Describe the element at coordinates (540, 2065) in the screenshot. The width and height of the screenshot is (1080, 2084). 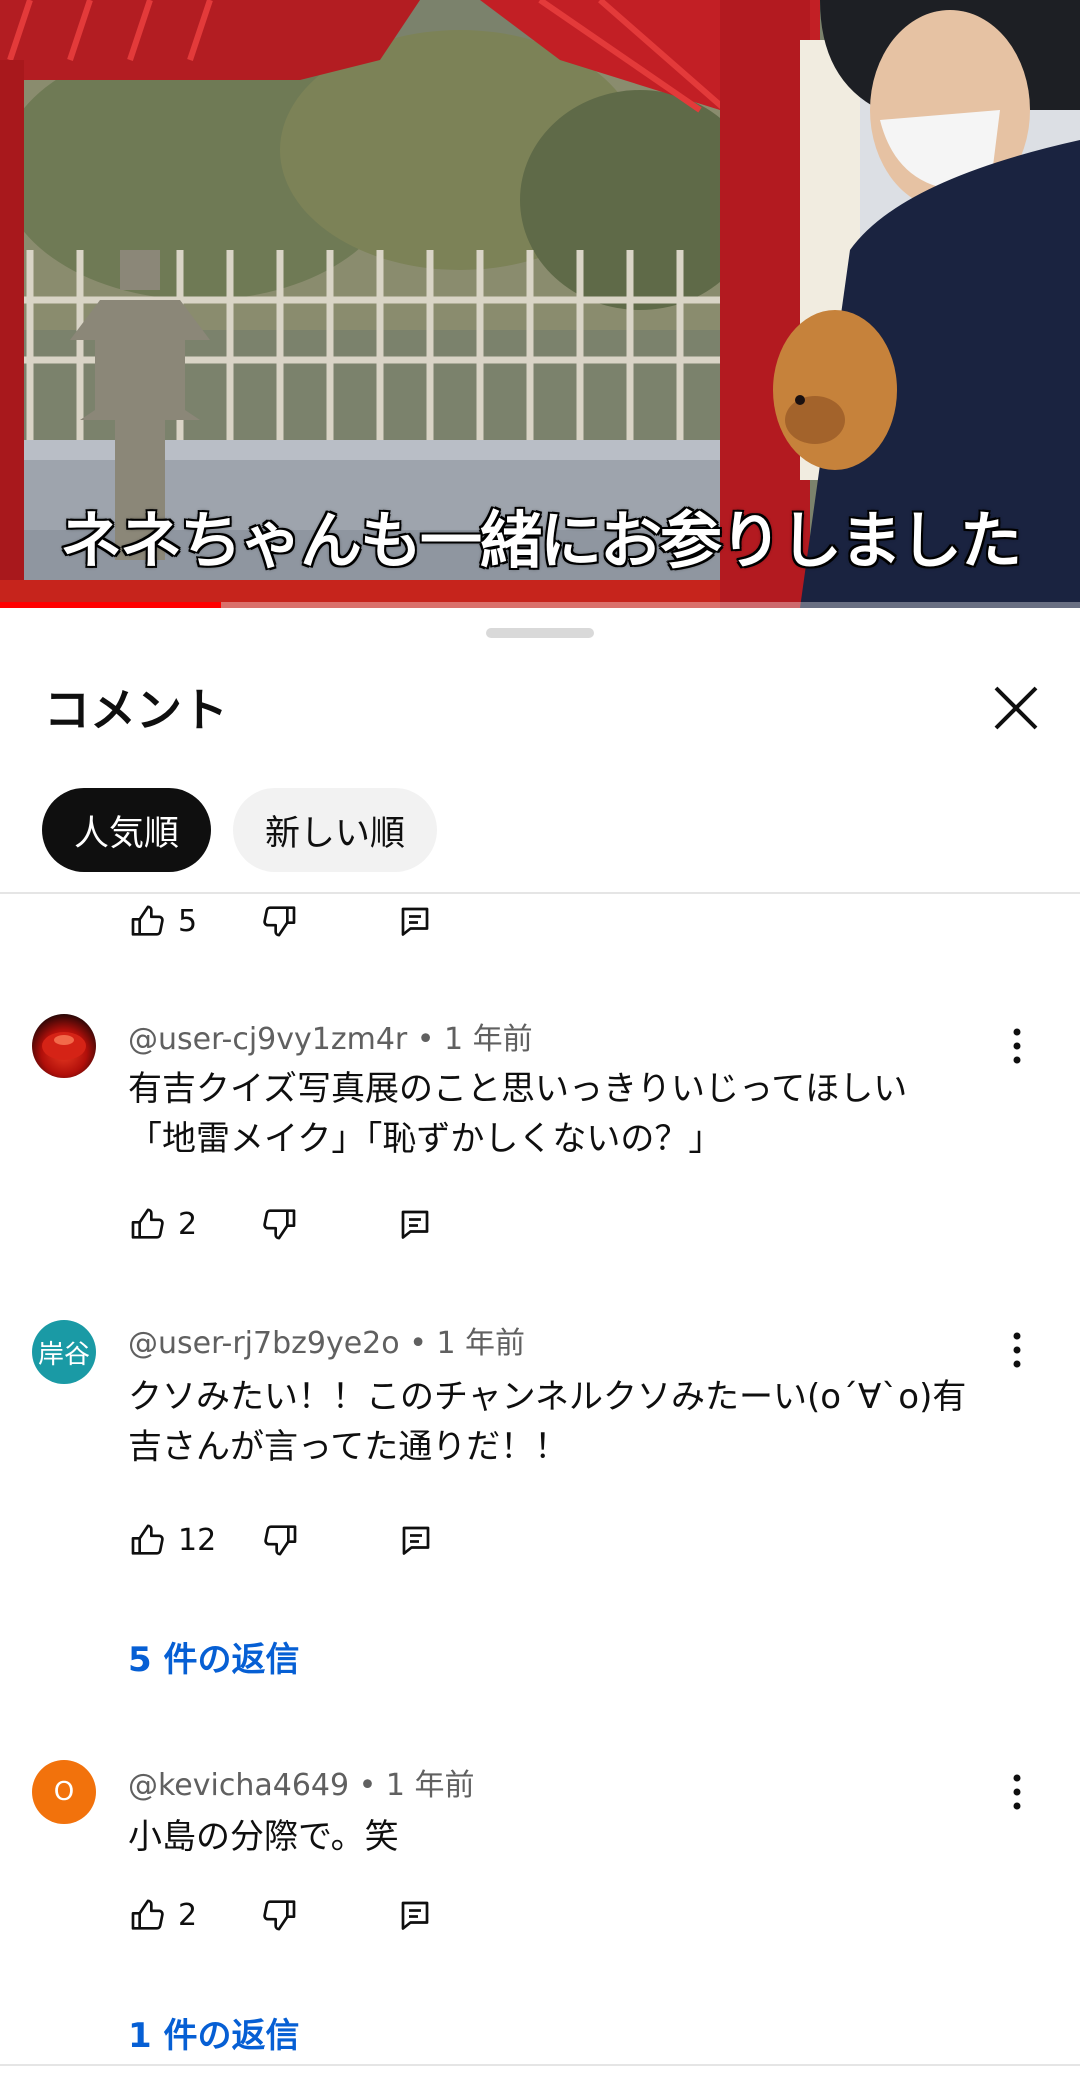
I see `bottom-divider` at that location.